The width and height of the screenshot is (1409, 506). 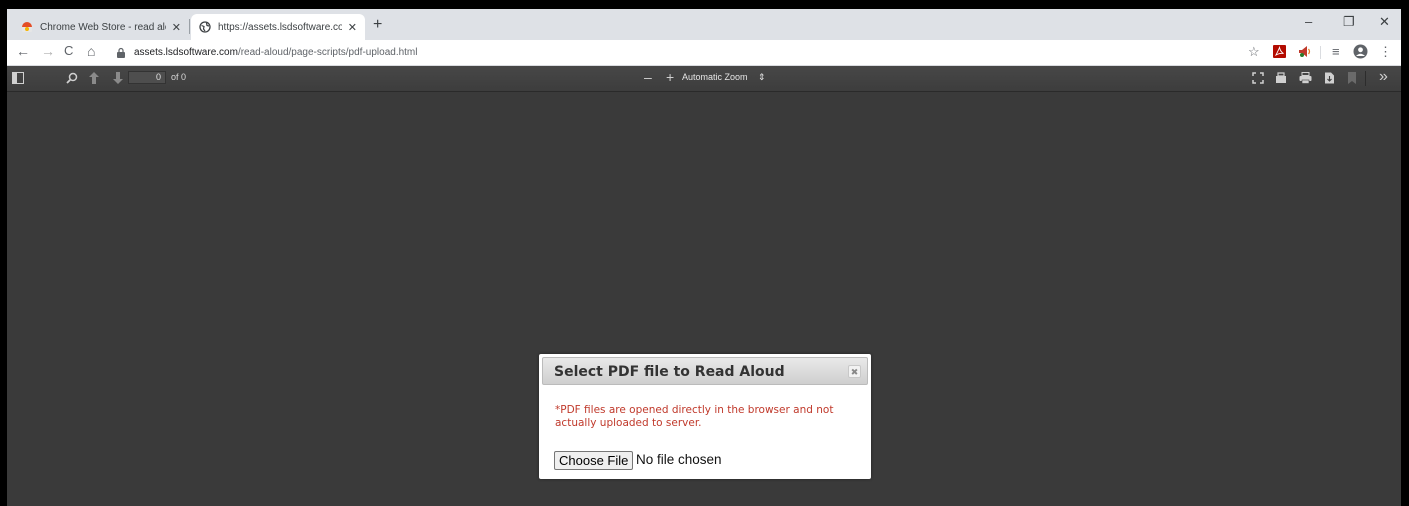 I want to click on tab-separator, so click(x=189, y=26).